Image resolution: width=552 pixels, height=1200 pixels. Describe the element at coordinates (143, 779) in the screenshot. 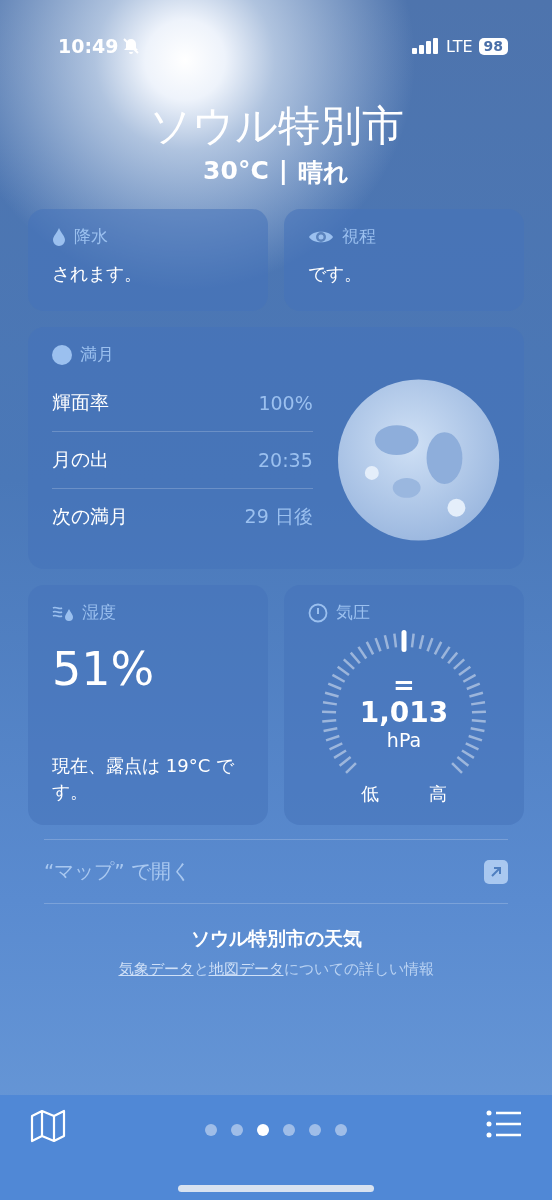

I see `dew-point-text: 現在、露点は 19°C です。` at that location.